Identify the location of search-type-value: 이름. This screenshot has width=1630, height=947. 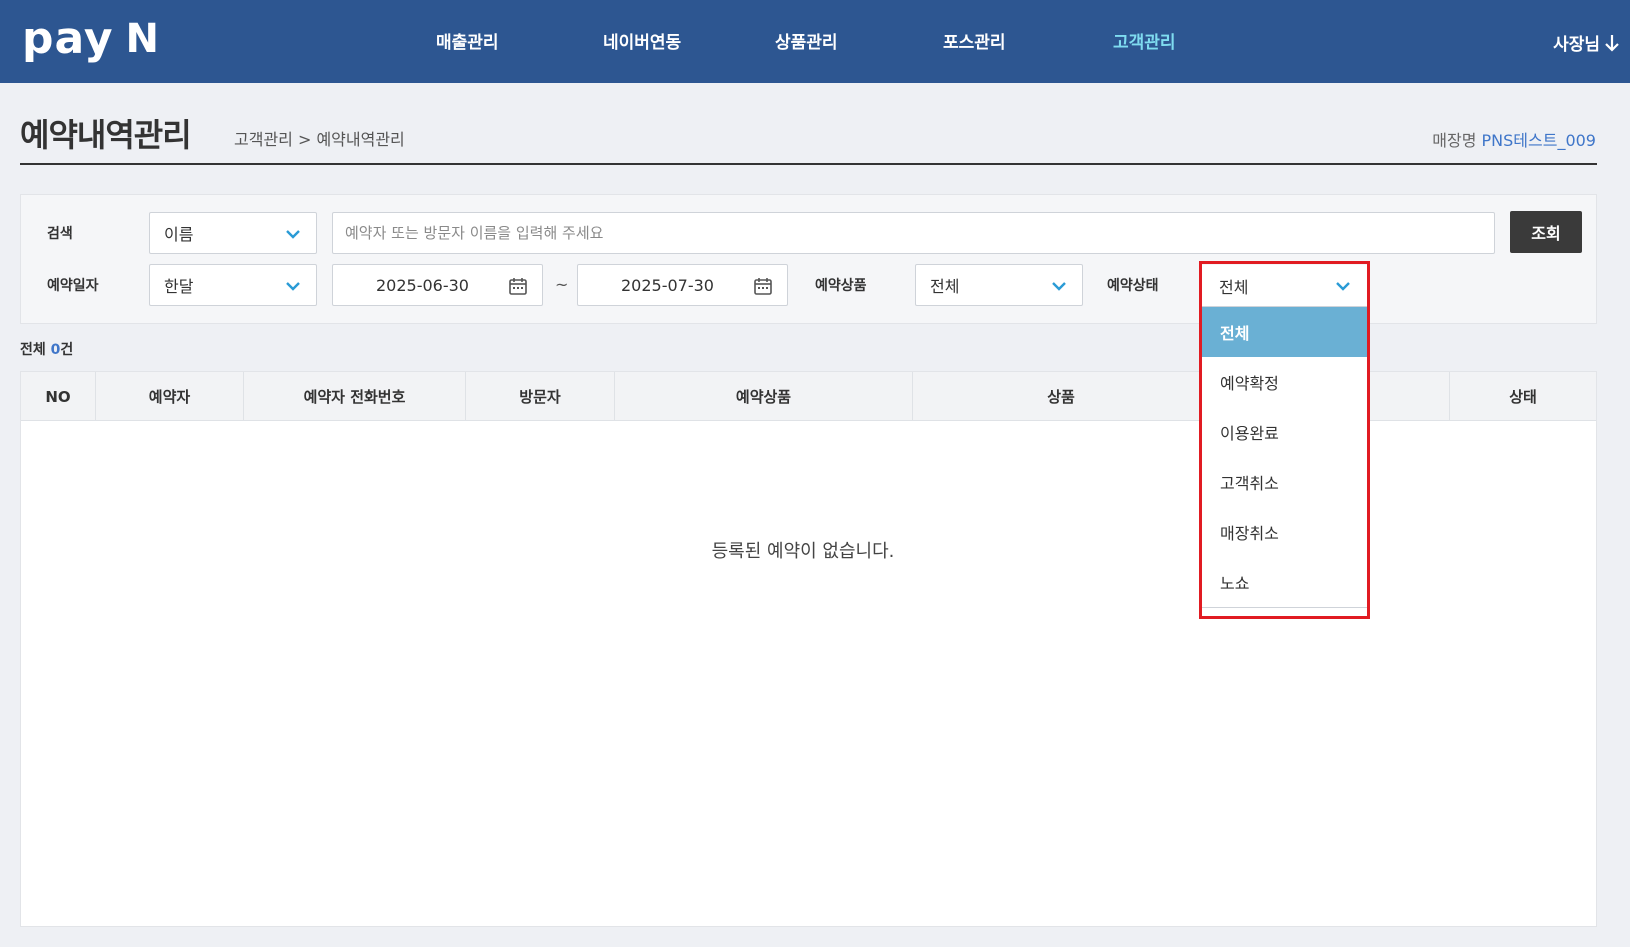
(179, 234).